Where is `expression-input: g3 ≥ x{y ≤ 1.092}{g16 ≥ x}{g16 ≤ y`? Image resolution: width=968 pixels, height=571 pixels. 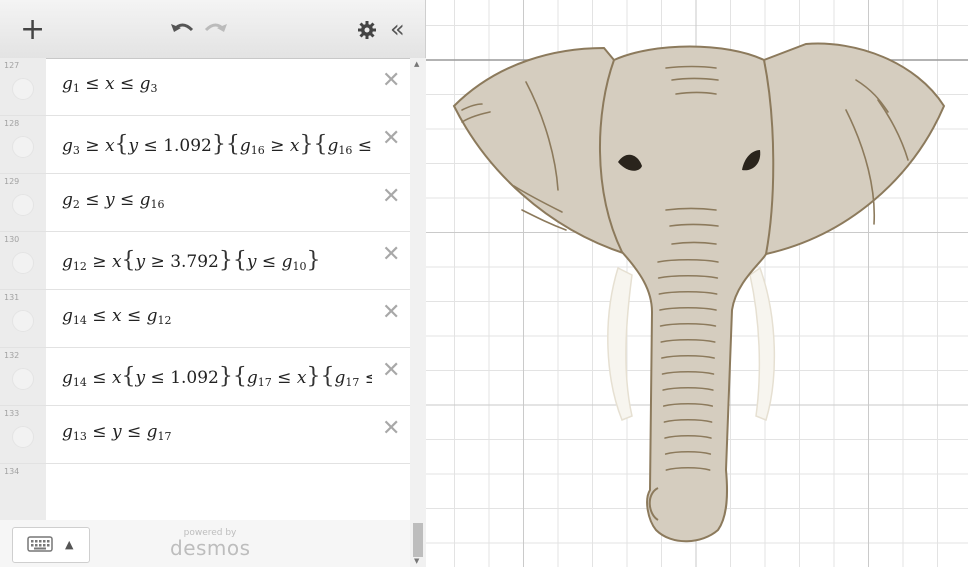
expression-input: g3 ≥ x{y ≤ 1.092}{g16 ≥ x}{g16 ≤ y is located at coordinates (217, 146).